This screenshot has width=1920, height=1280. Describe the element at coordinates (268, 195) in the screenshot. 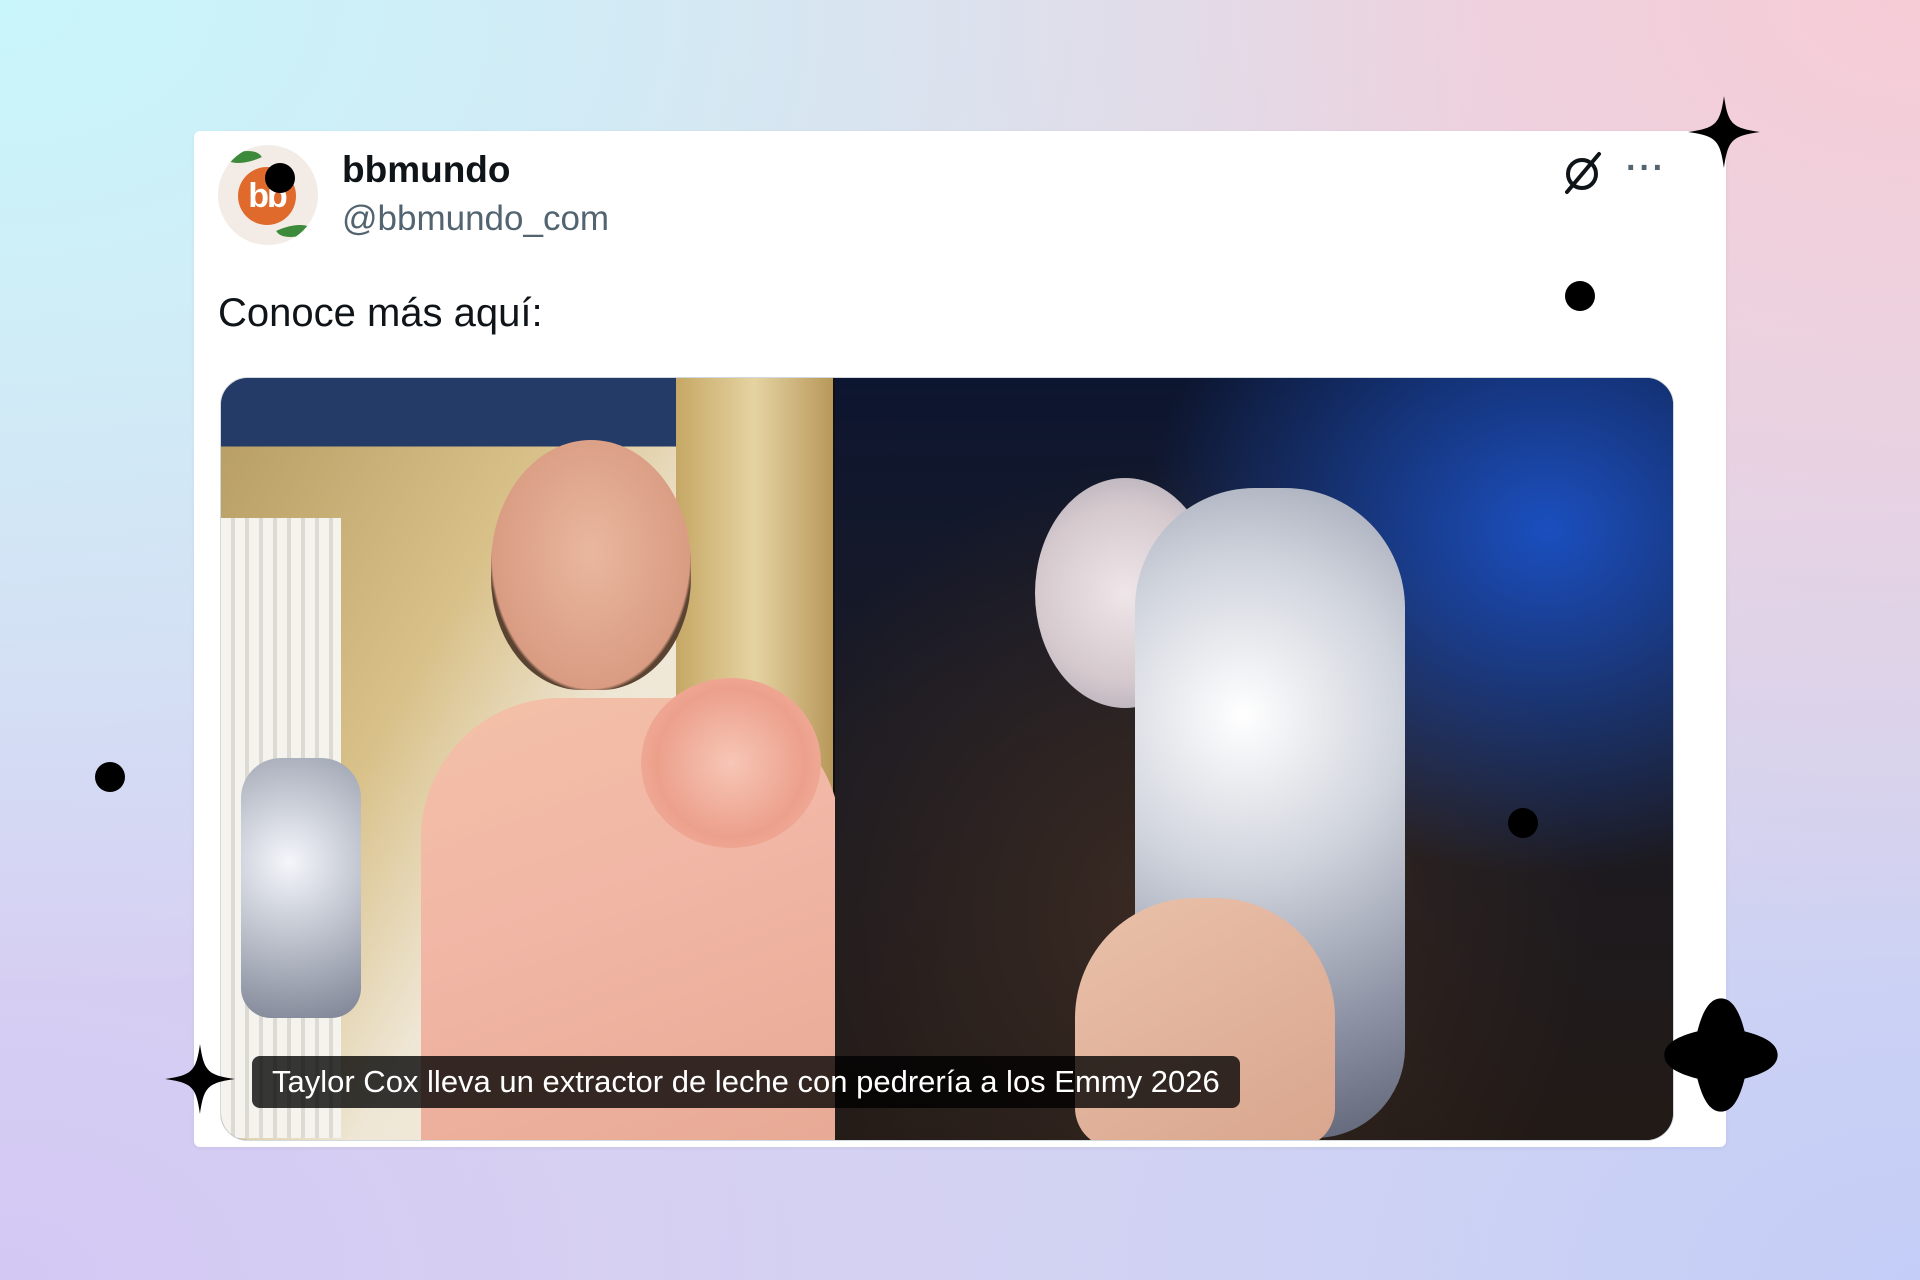

I see `avatar: bb` at that location.